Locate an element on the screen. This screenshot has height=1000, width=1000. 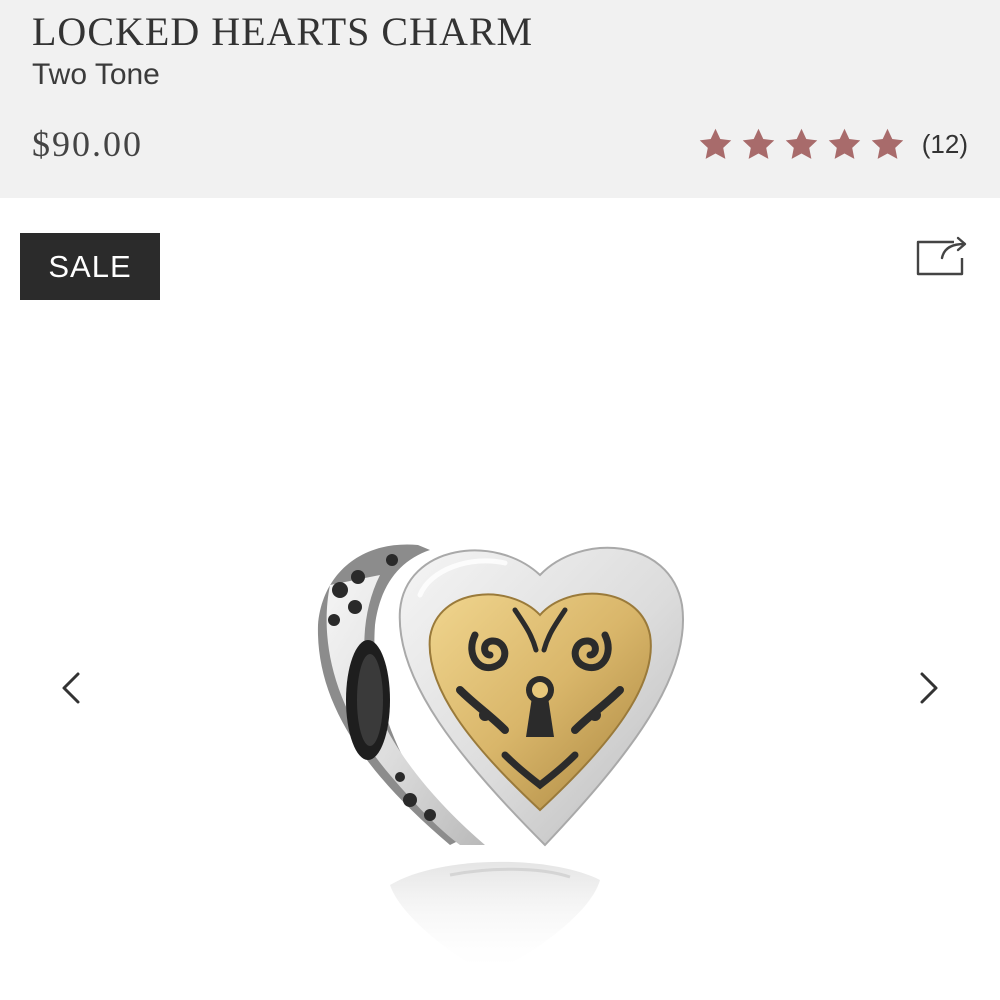
review-count: (12) is located at coordinates (945, 144).